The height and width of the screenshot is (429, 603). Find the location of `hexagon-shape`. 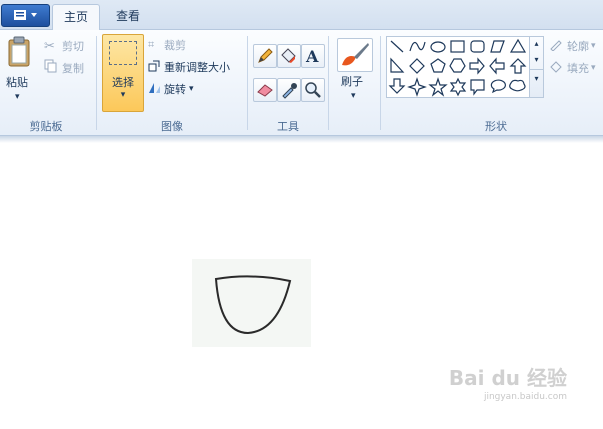

hexagon-shape is located at coordinates (457, 65).